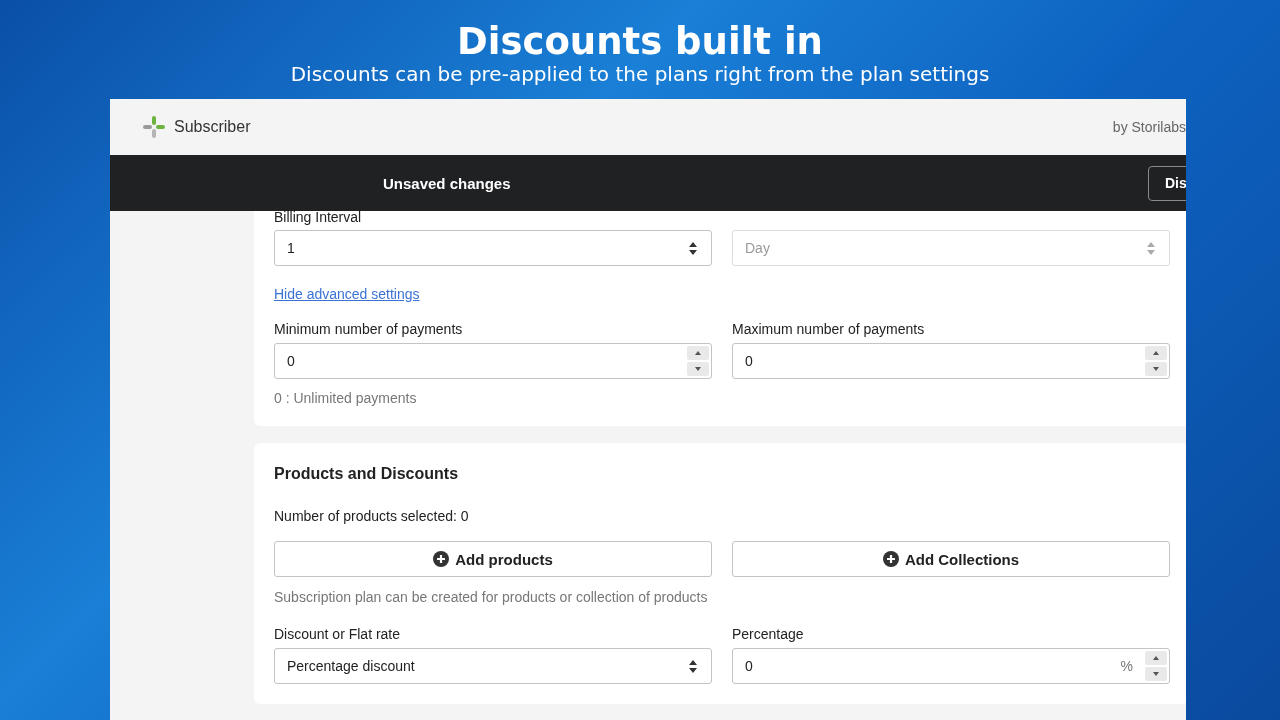 Image resolution: width=1280 pixels, height=720 pixels. What do you see at coordinates (640, 74) in the screenshot?
I see `banner-subtitle: Discounts can be pre-applied to the plans right from the plan settings` at bounding box center [640, 74].